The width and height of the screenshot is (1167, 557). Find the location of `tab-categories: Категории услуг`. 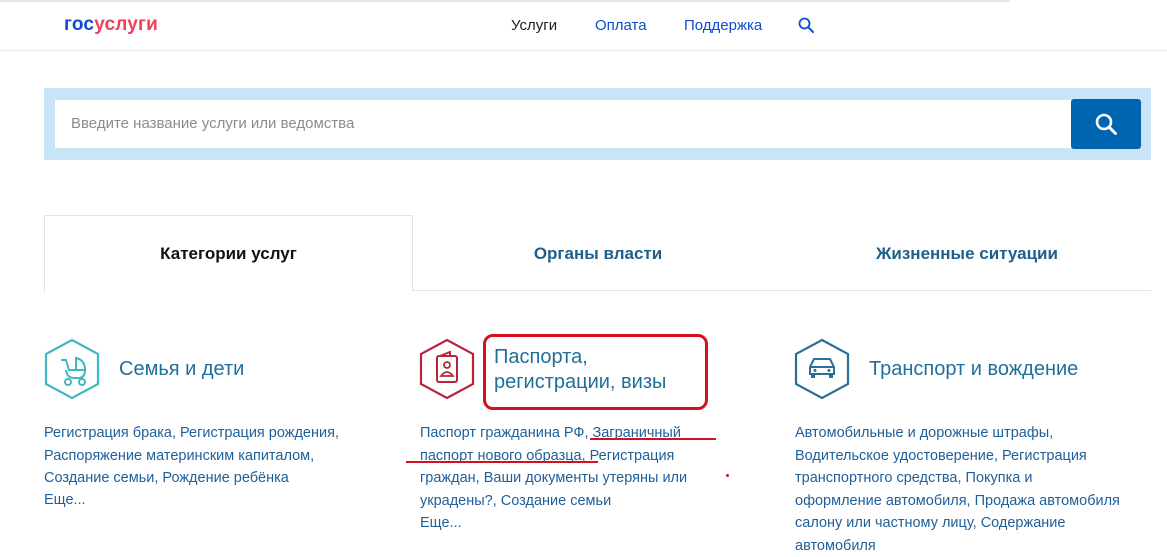

tab-categories: Категории услуг is located at coordinates (228, 254).